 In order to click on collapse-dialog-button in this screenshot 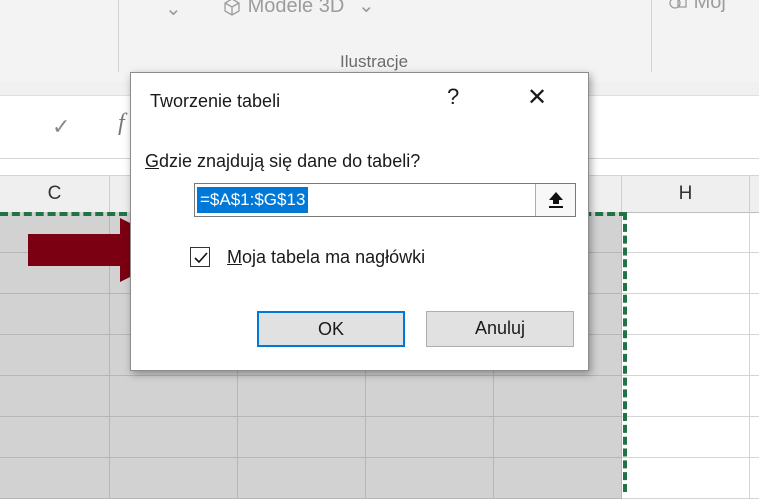, I will do `click(555, 200)`.